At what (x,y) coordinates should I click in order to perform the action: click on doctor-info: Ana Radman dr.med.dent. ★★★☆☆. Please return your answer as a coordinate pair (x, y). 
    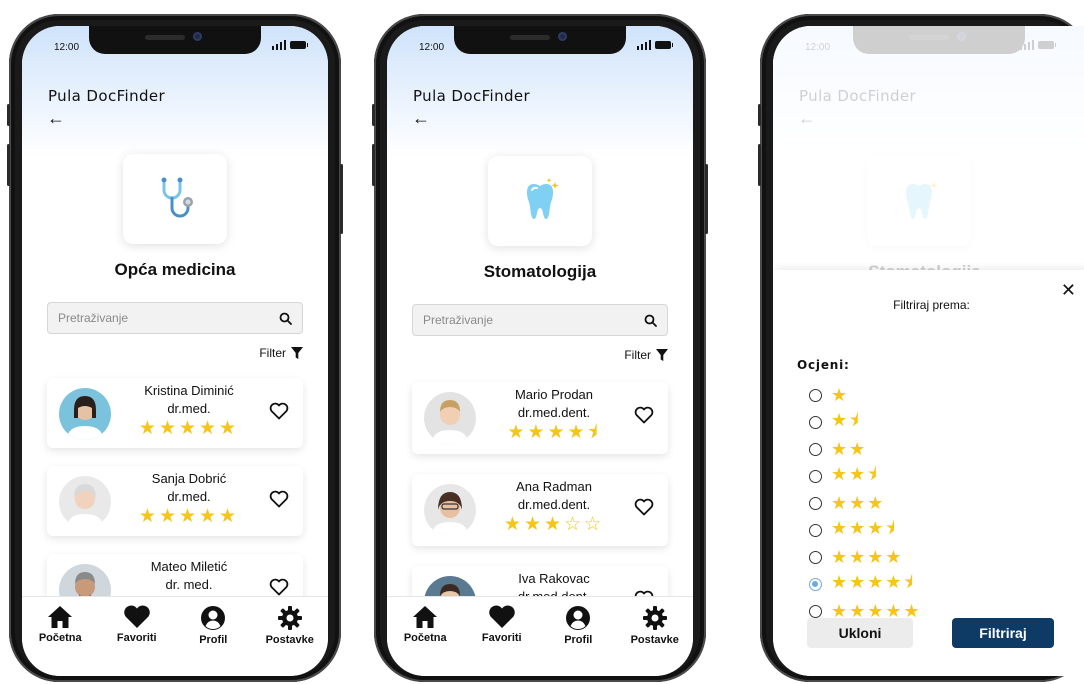
    Looking at the image, I should click on (554, 506).